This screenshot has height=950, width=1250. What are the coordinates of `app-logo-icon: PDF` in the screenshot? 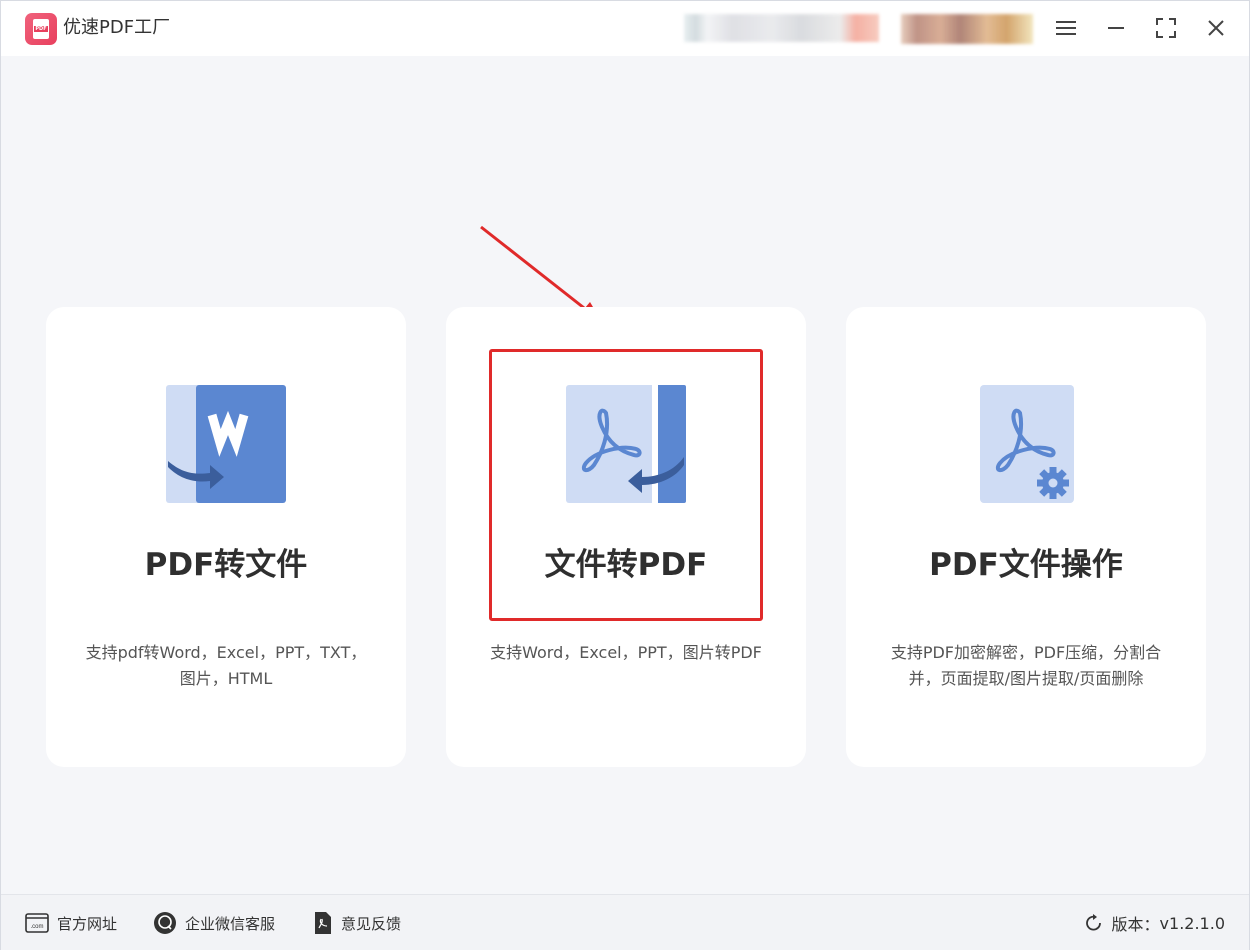 It's located at (41, 29).